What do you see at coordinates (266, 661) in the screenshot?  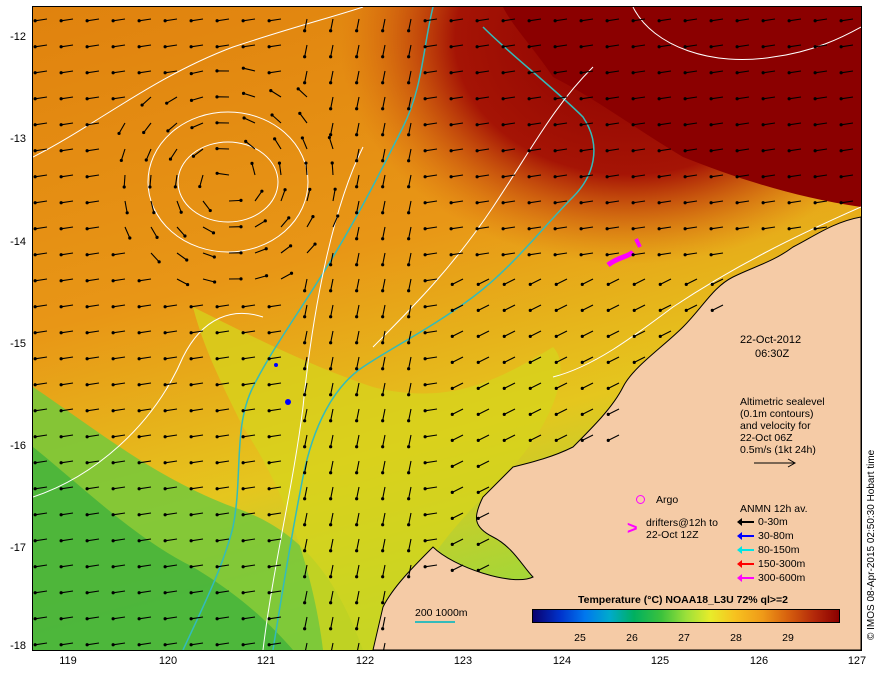 I see `lon-label: 121` at bounding box center [266, 661].